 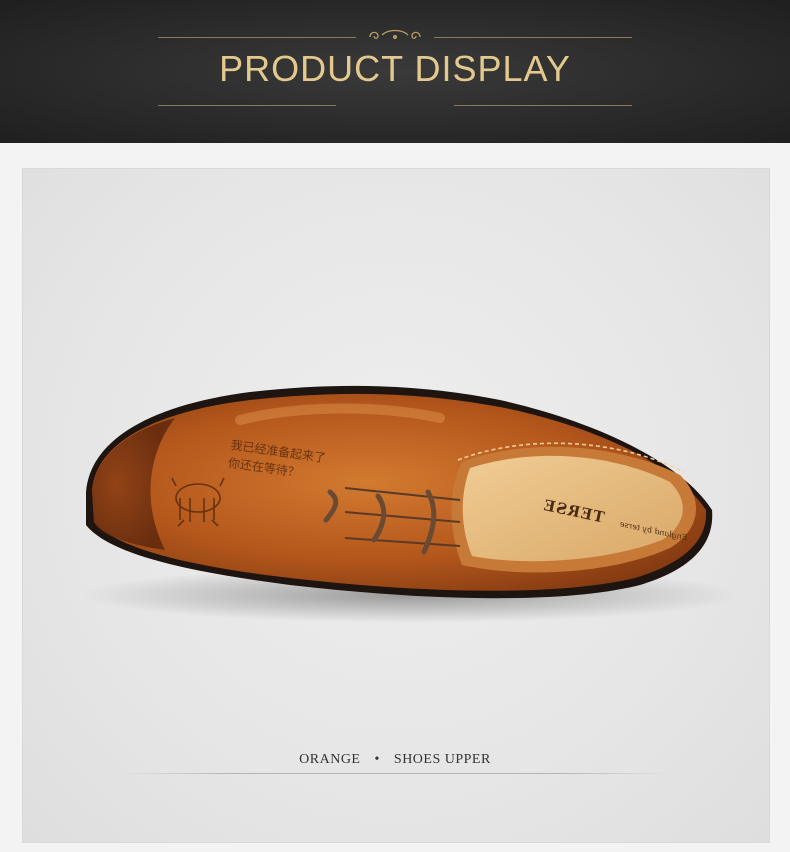 What do you see at coordinates (330, 759) in the screenshot?
I see `caption-color: ORANGE` at bounding box center [330, 759].